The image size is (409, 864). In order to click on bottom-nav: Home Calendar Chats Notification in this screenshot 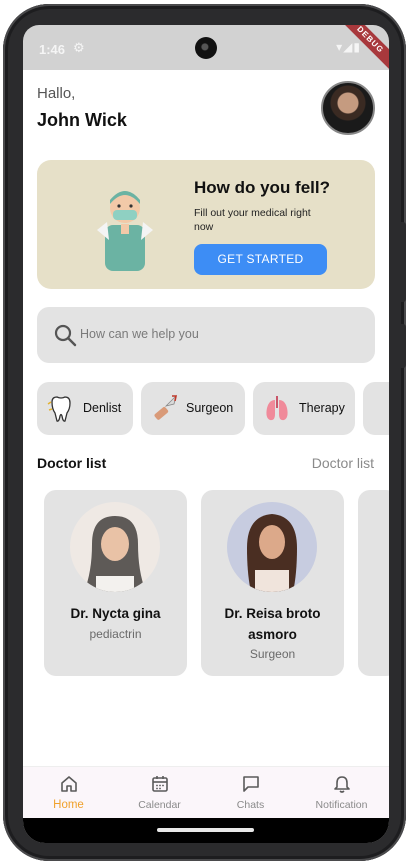, I will do `click(206, 792)`.